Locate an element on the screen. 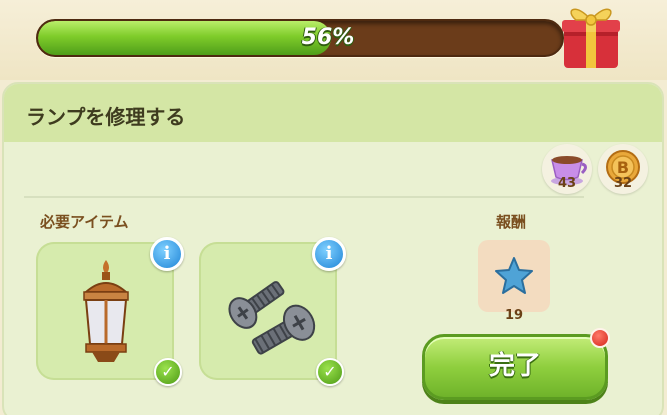 This screenshot has width=667, height=415. blue-star-icon is located at coordinates (514, 275).